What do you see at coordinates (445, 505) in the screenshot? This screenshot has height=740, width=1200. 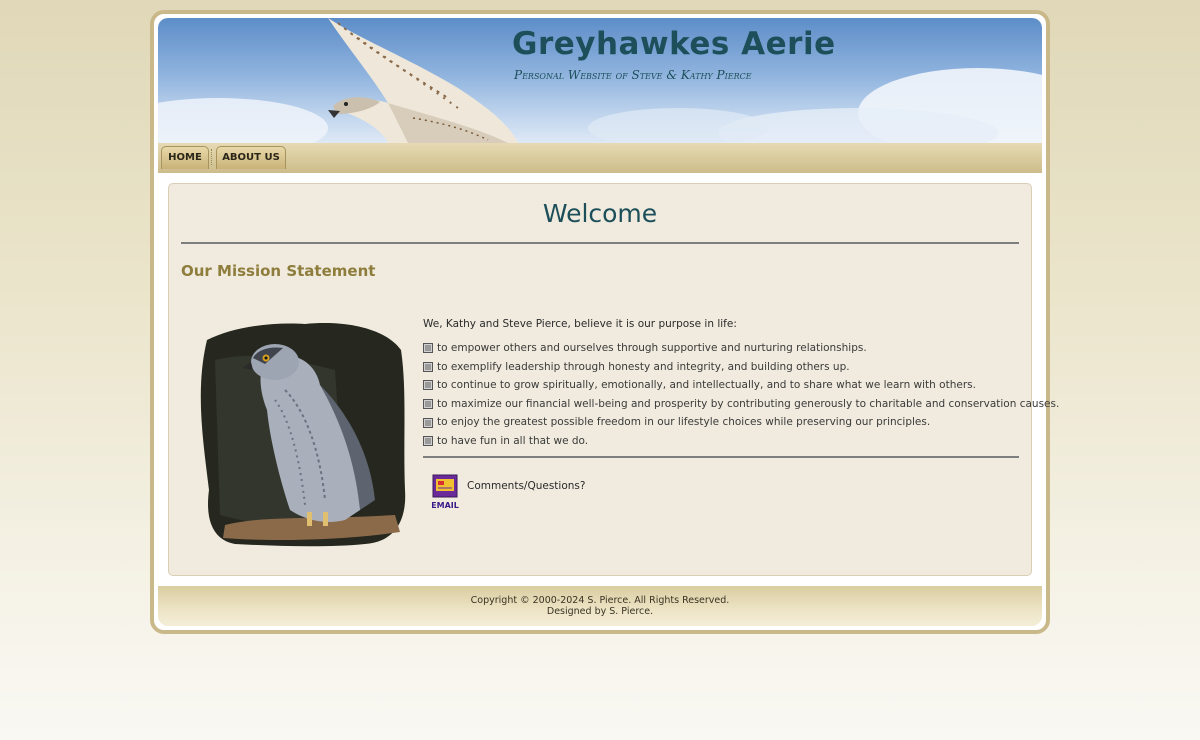 I see `email-icon-label: EMAIL` at bounding box center [445, 505].